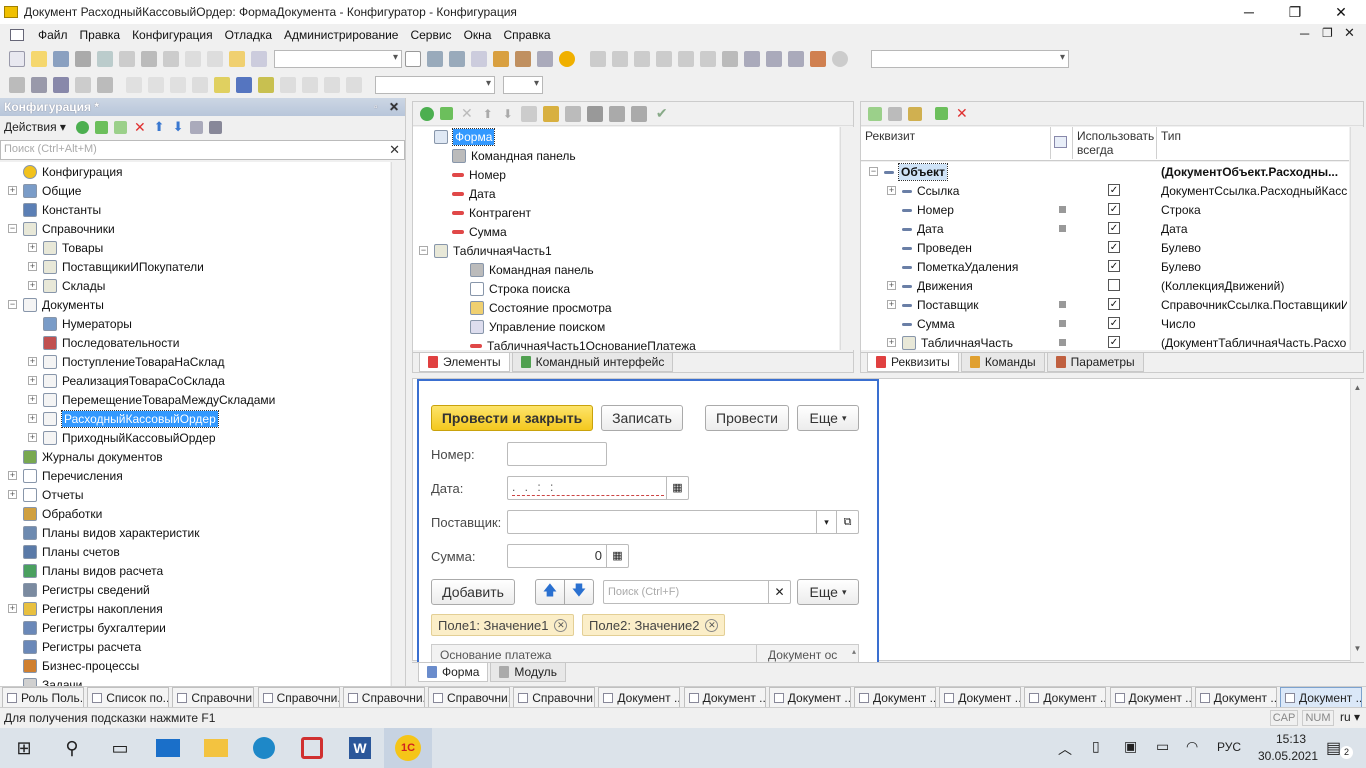  I want to click on element-down-icon: ⬇, so click(508, 114).